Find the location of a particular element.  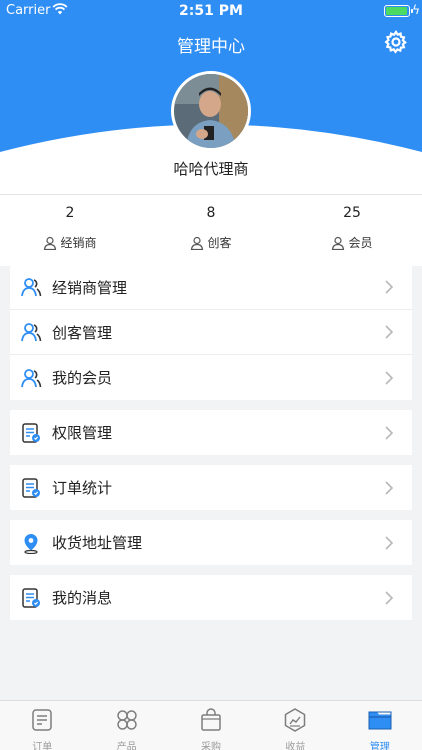

message-menu-group: 我的消息 is located at coordinates (211, 597).